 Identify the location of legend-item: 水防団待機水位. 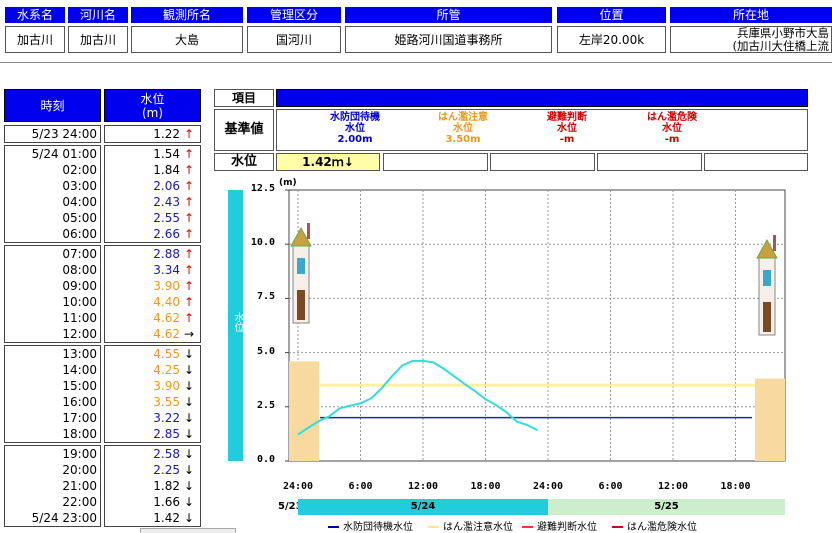
(370, 525).